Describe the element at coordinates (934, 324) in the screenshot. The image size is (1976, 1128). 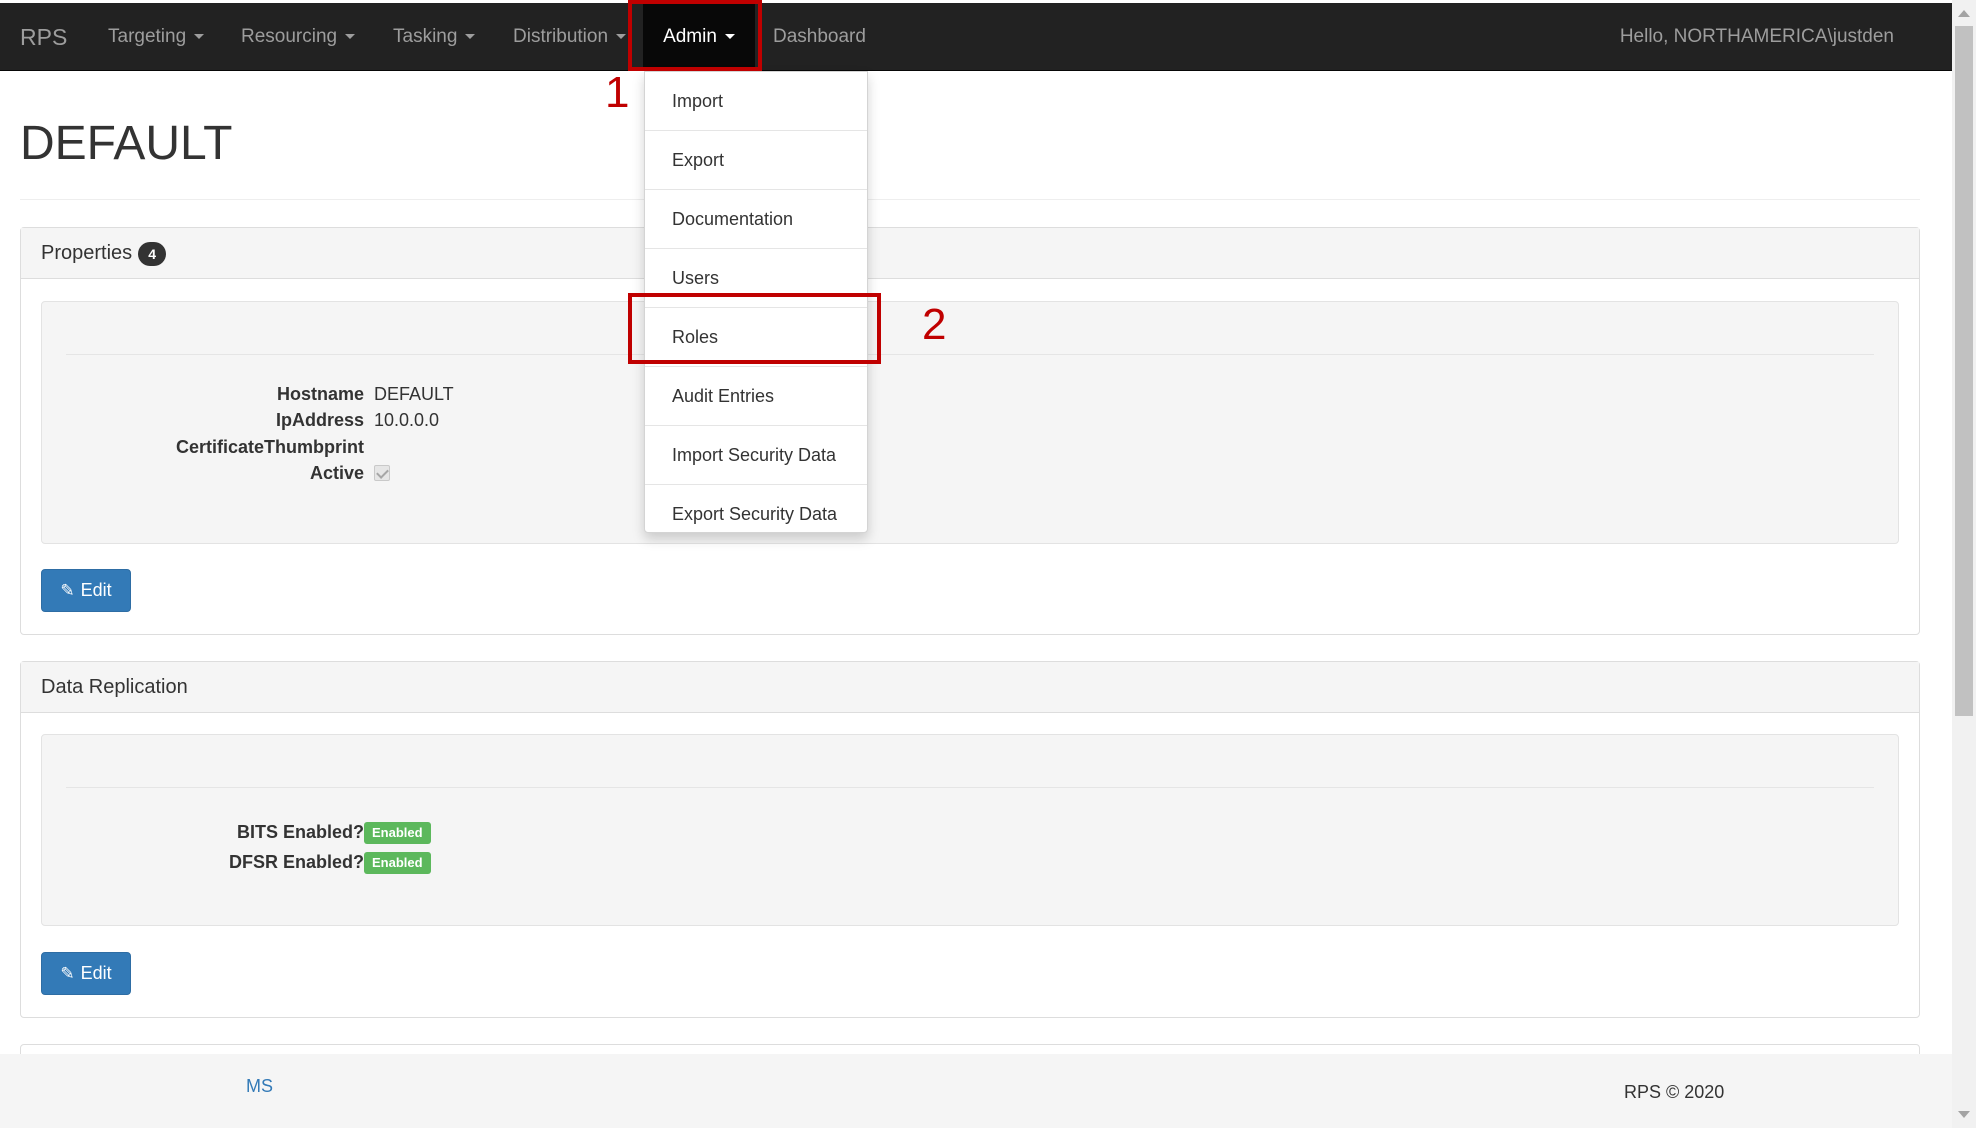
I see `annotation-step-2: 2` at that location.